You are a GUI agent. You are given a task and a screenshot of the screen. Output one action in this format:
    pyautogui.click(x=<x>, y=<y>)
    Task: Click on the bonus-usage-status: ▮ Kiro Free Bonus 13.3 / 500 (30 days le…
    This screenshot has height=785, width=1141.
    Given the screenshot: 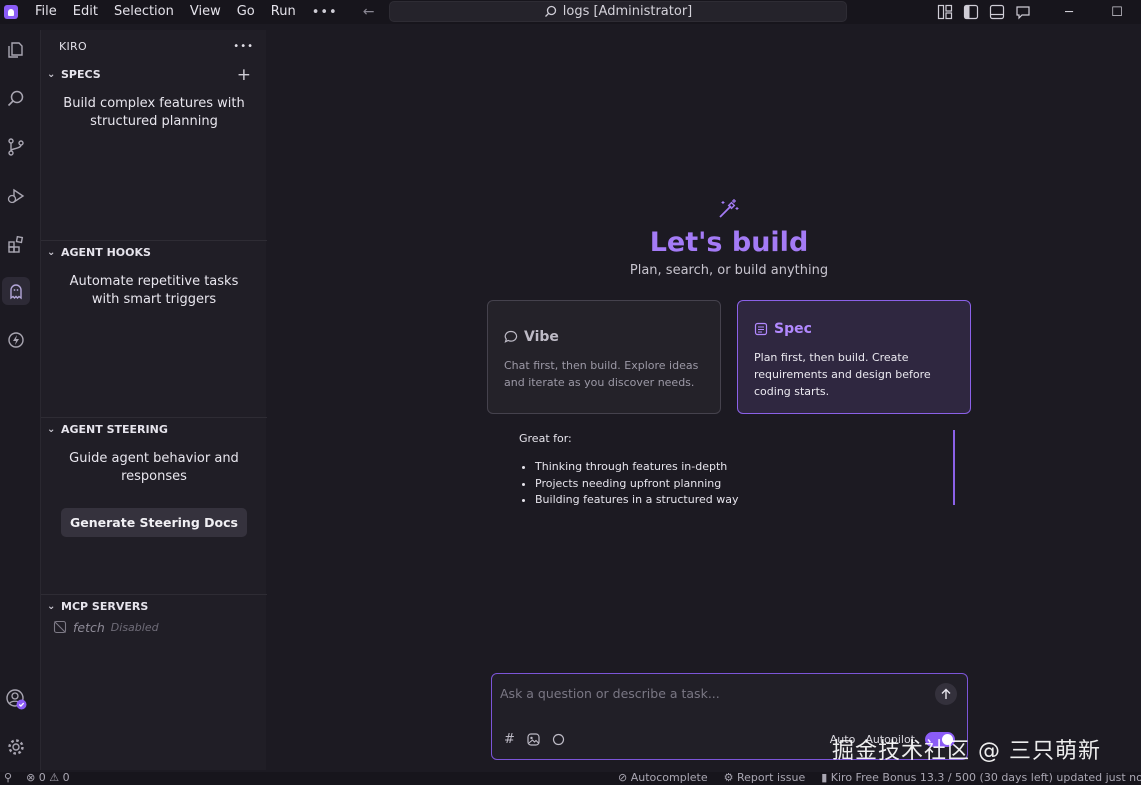 What is the action you would take?
    pyautogui.click(x=981, y=777)
    